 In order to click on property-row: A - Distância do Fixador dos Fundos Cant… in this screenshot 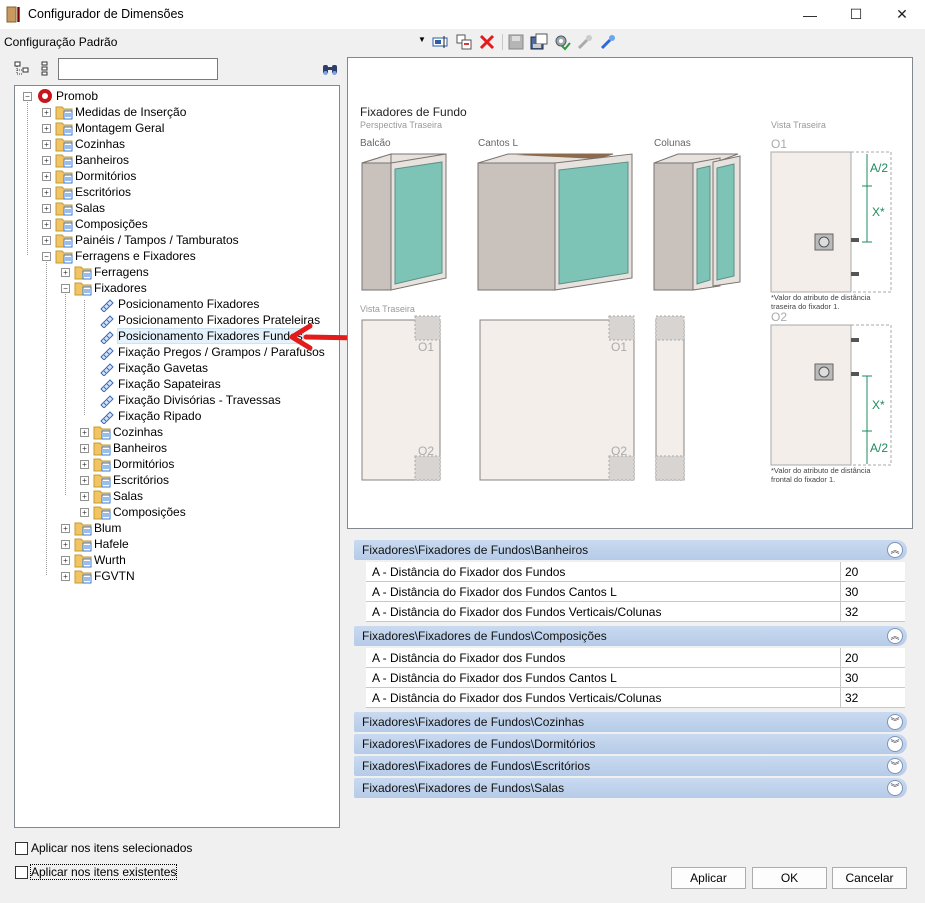, I will do `click(635, 592)`.